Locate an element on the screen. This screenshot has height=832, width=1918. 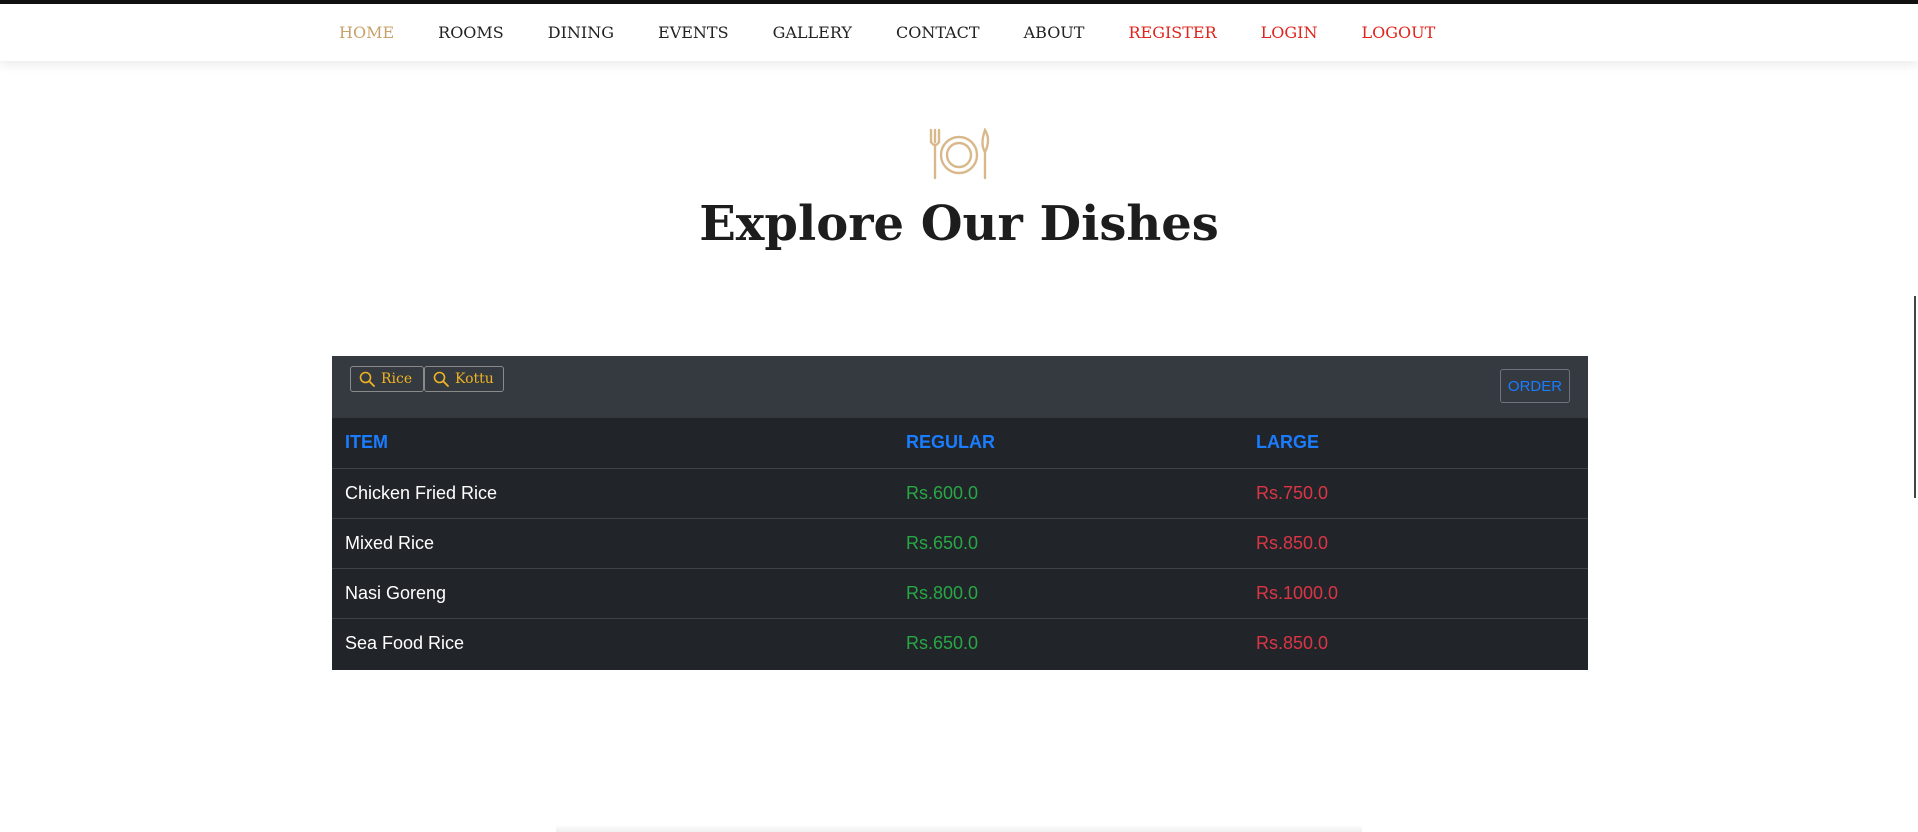
nav-item-logout: LOGOUT is located at coordinates (1399, 32).